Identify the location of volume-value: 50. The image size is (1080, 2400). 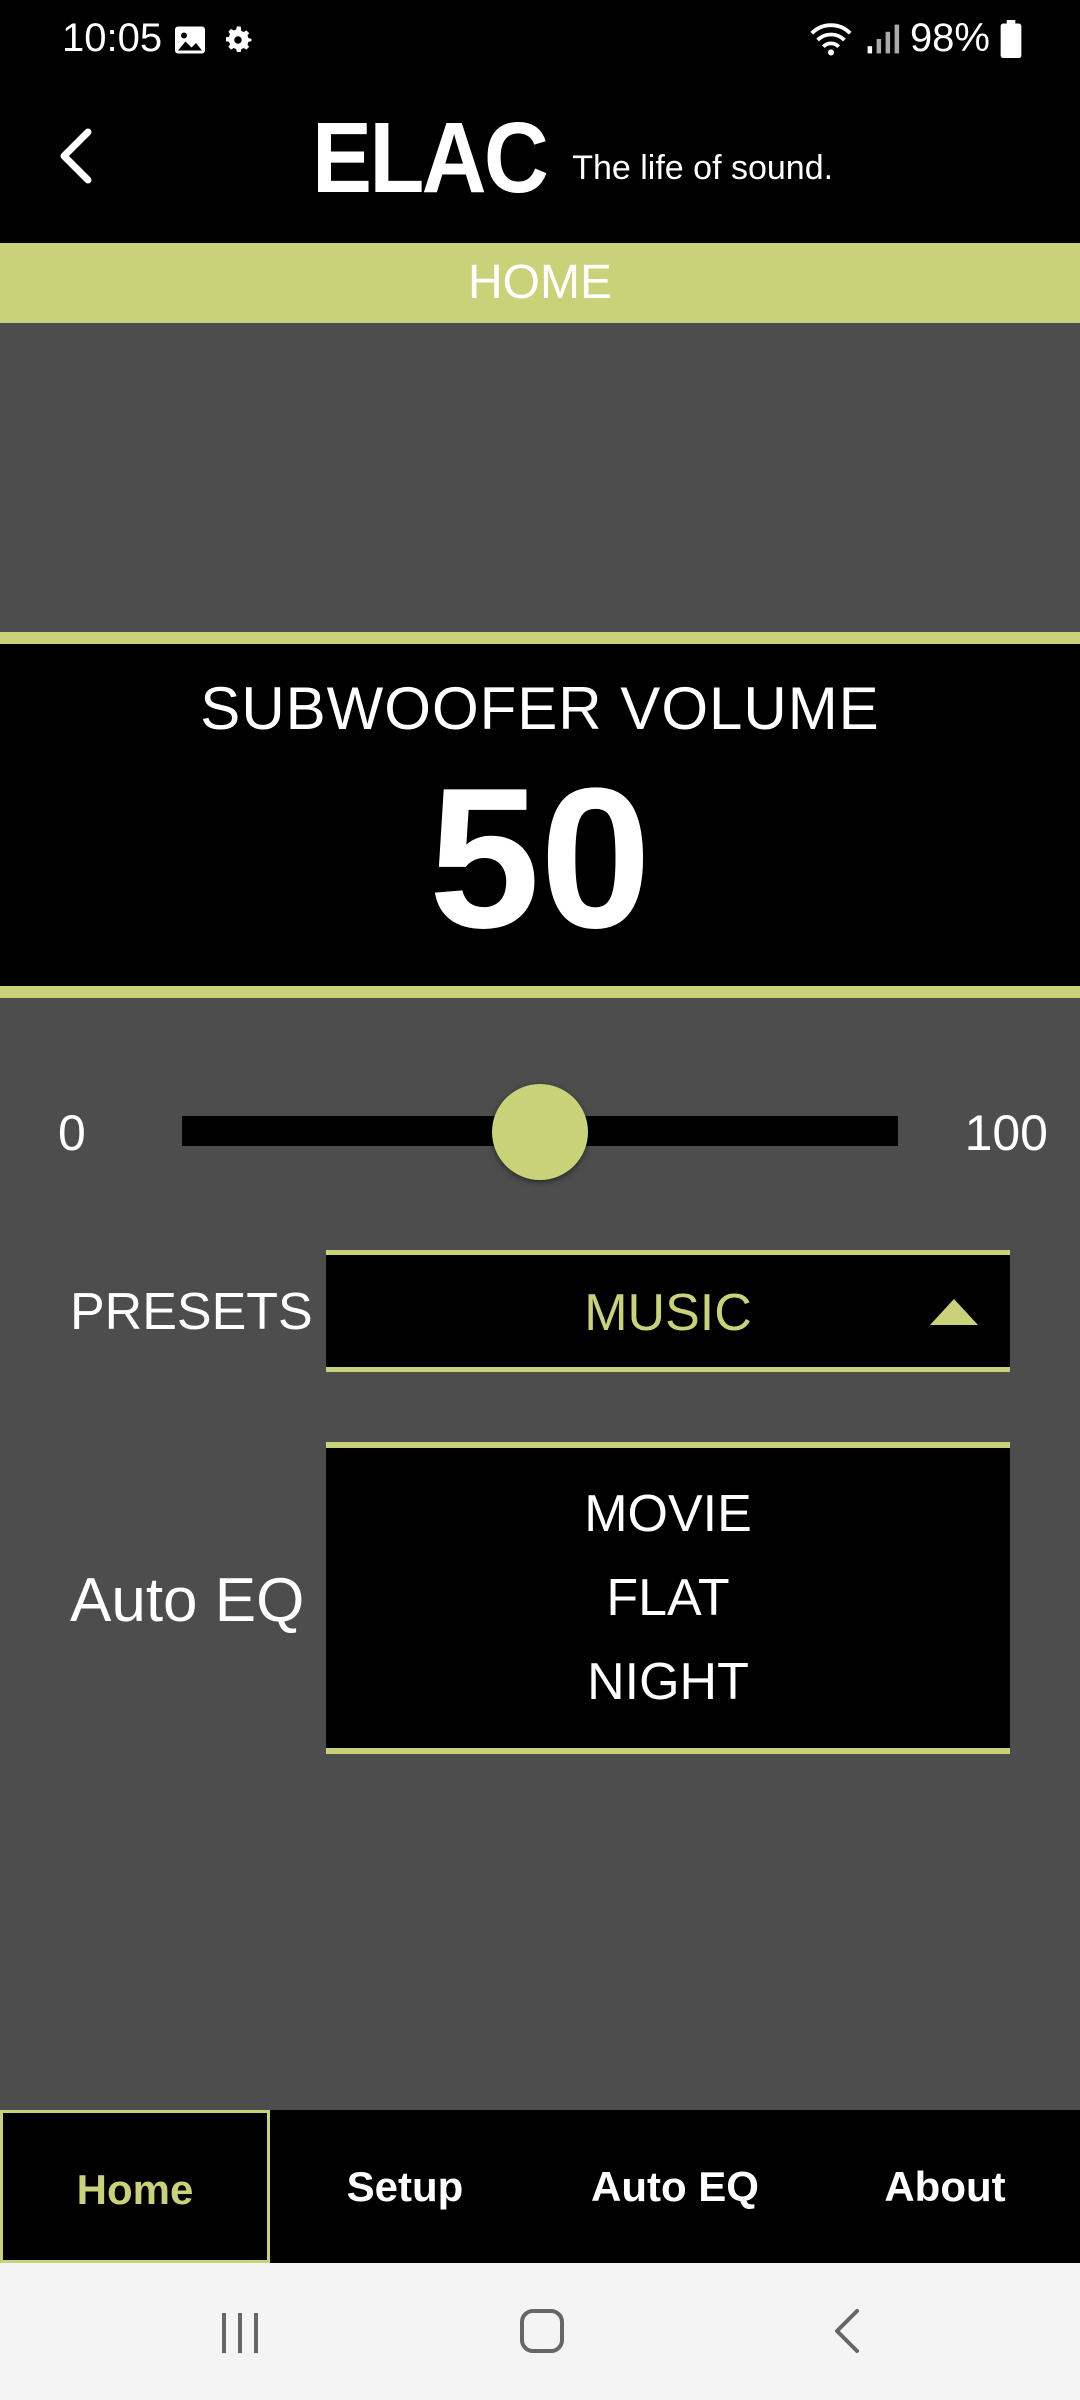
(540, 858).